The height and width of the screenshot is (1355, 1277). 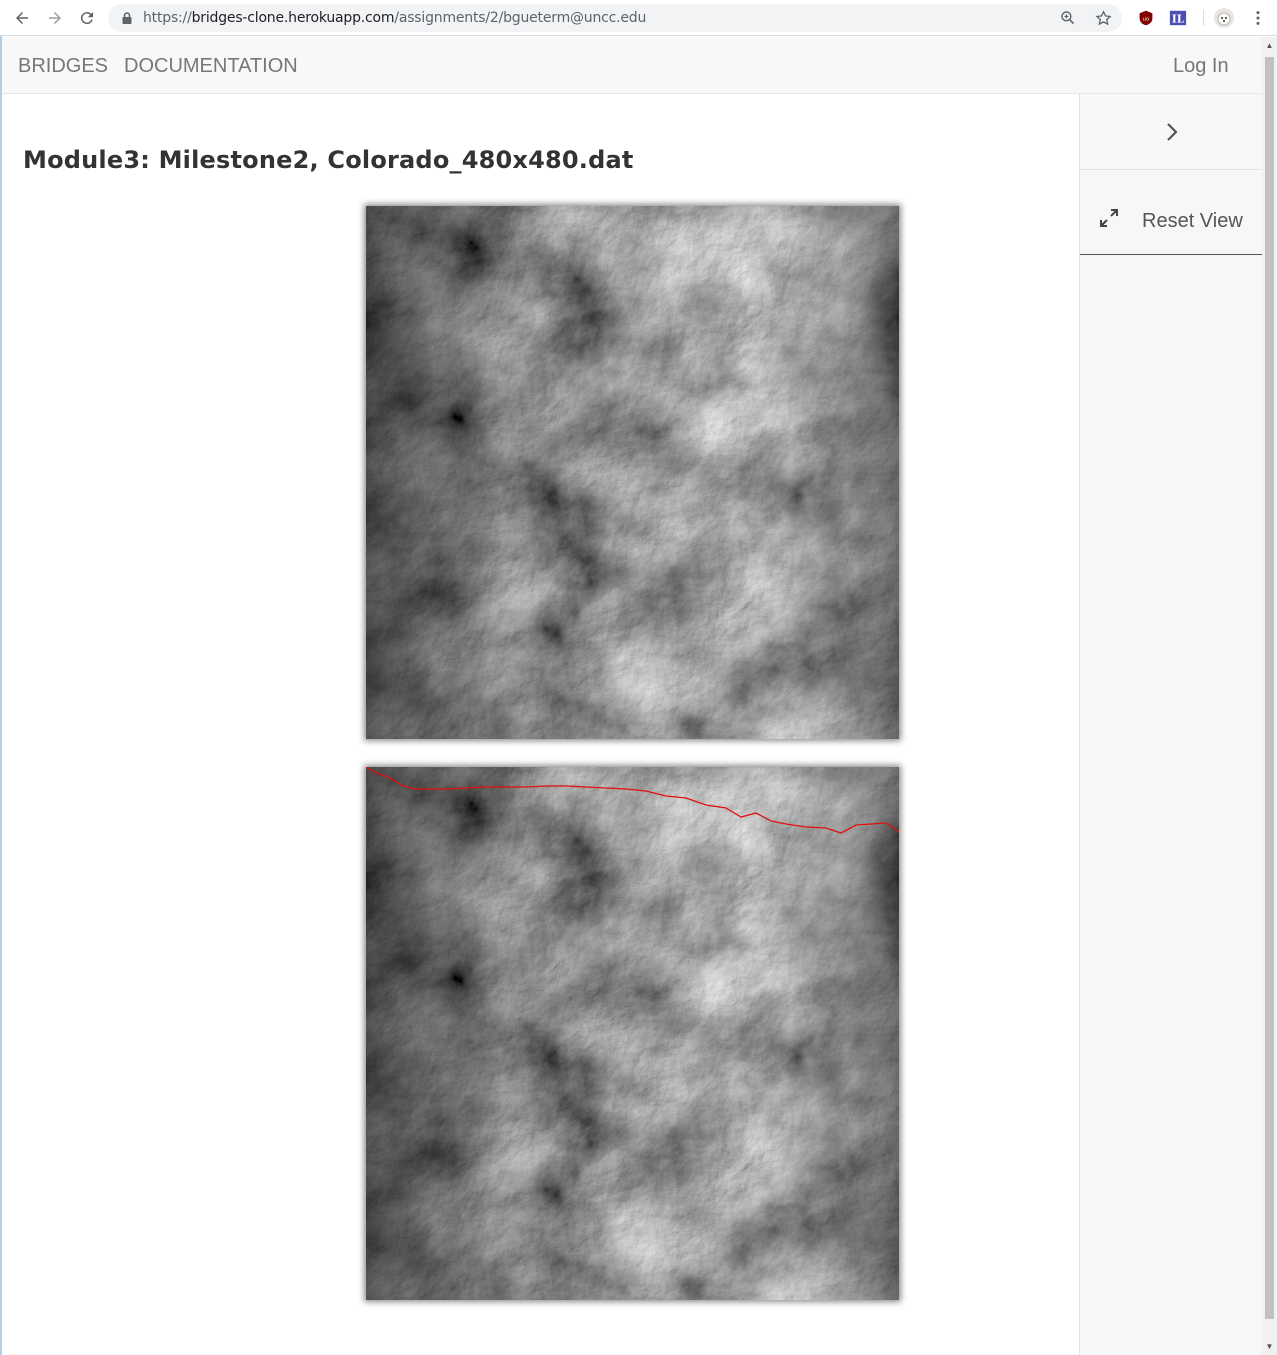 I want to click on svg-text: uo, so click(x=1147, y=19).